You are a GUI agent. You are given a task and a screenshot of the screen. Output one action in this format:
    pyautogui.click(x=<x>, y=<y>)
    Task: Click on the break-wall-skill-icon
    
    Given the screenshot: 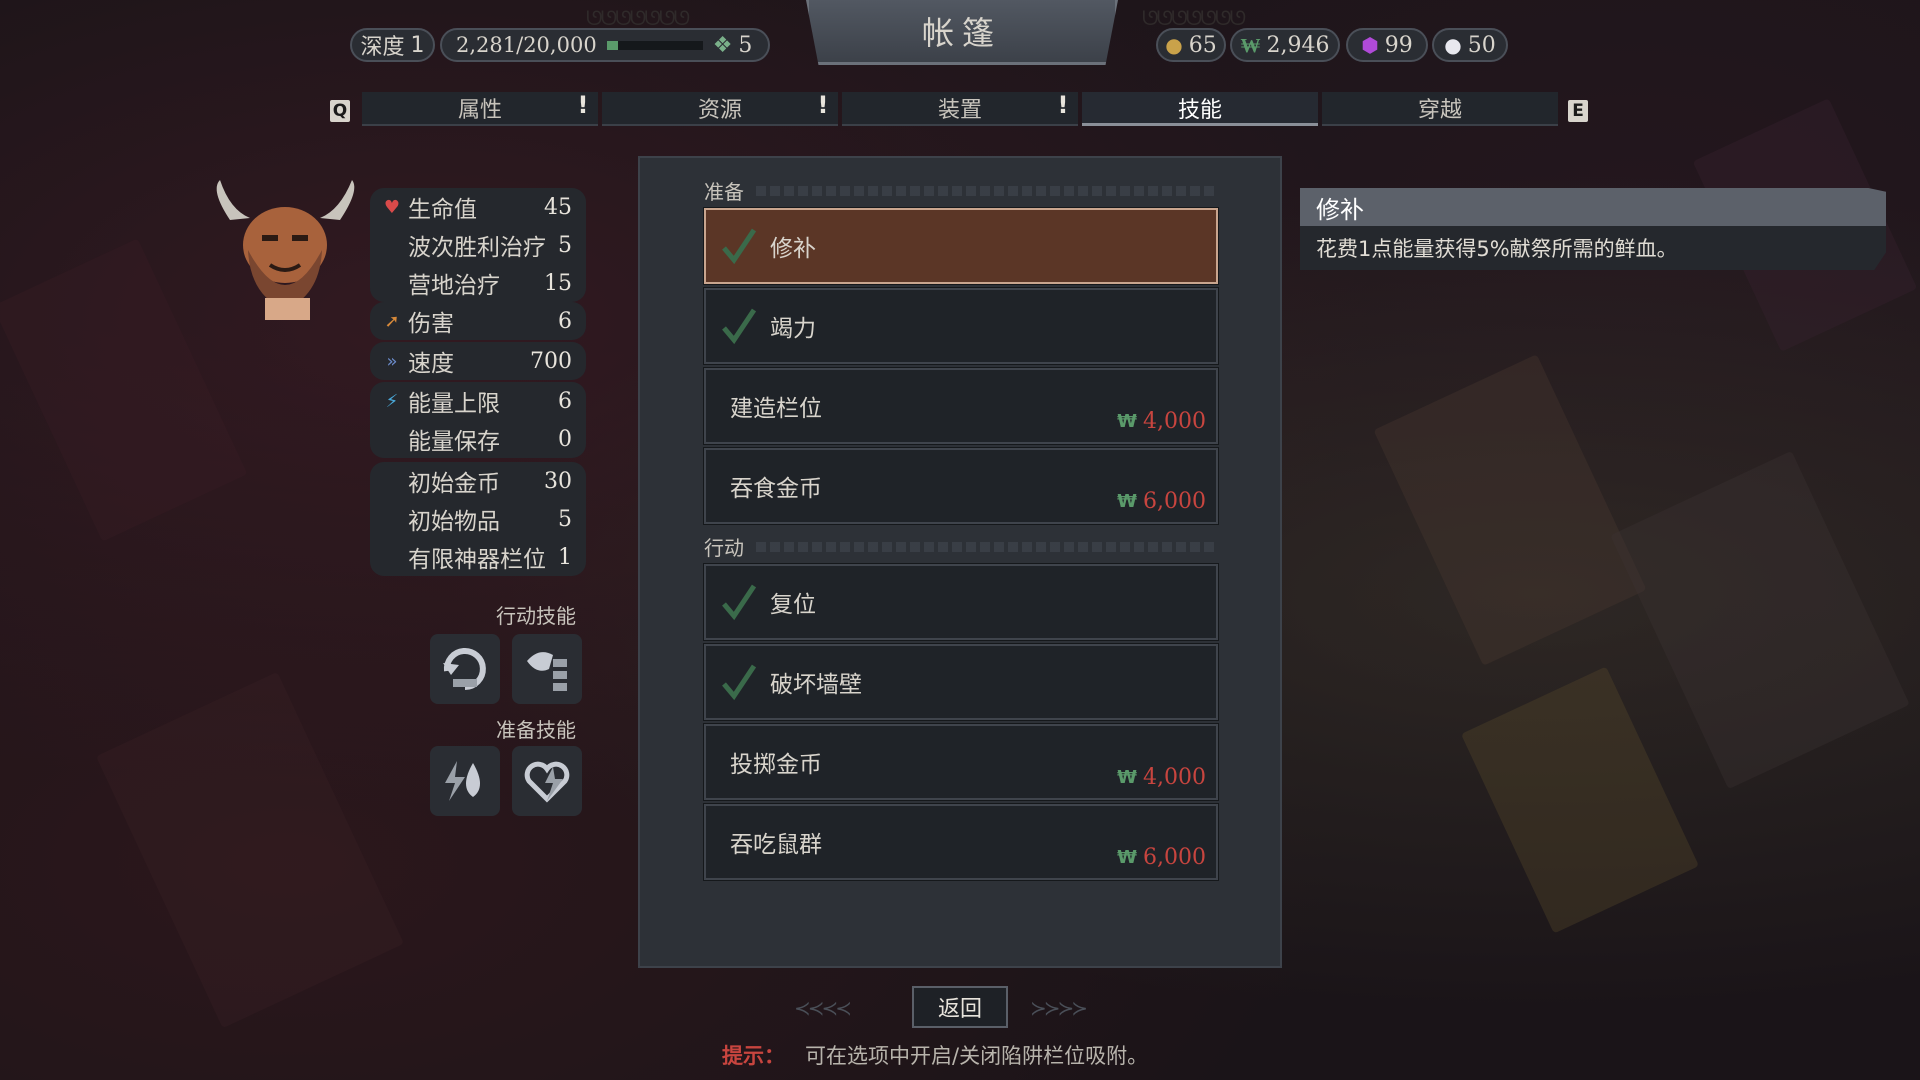 What is the action you would take?
    pyautogui.click(x=547, y=669)
    